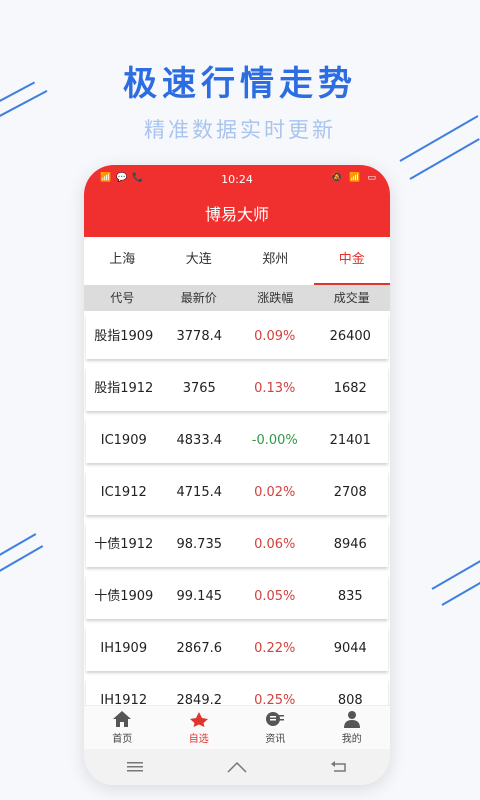 This screenshot has height=800, width=480. What do you see at coordinates (199, 648) in the screenshot?
I see `cell-price: 2867.6` at bounding box center [199, 648].